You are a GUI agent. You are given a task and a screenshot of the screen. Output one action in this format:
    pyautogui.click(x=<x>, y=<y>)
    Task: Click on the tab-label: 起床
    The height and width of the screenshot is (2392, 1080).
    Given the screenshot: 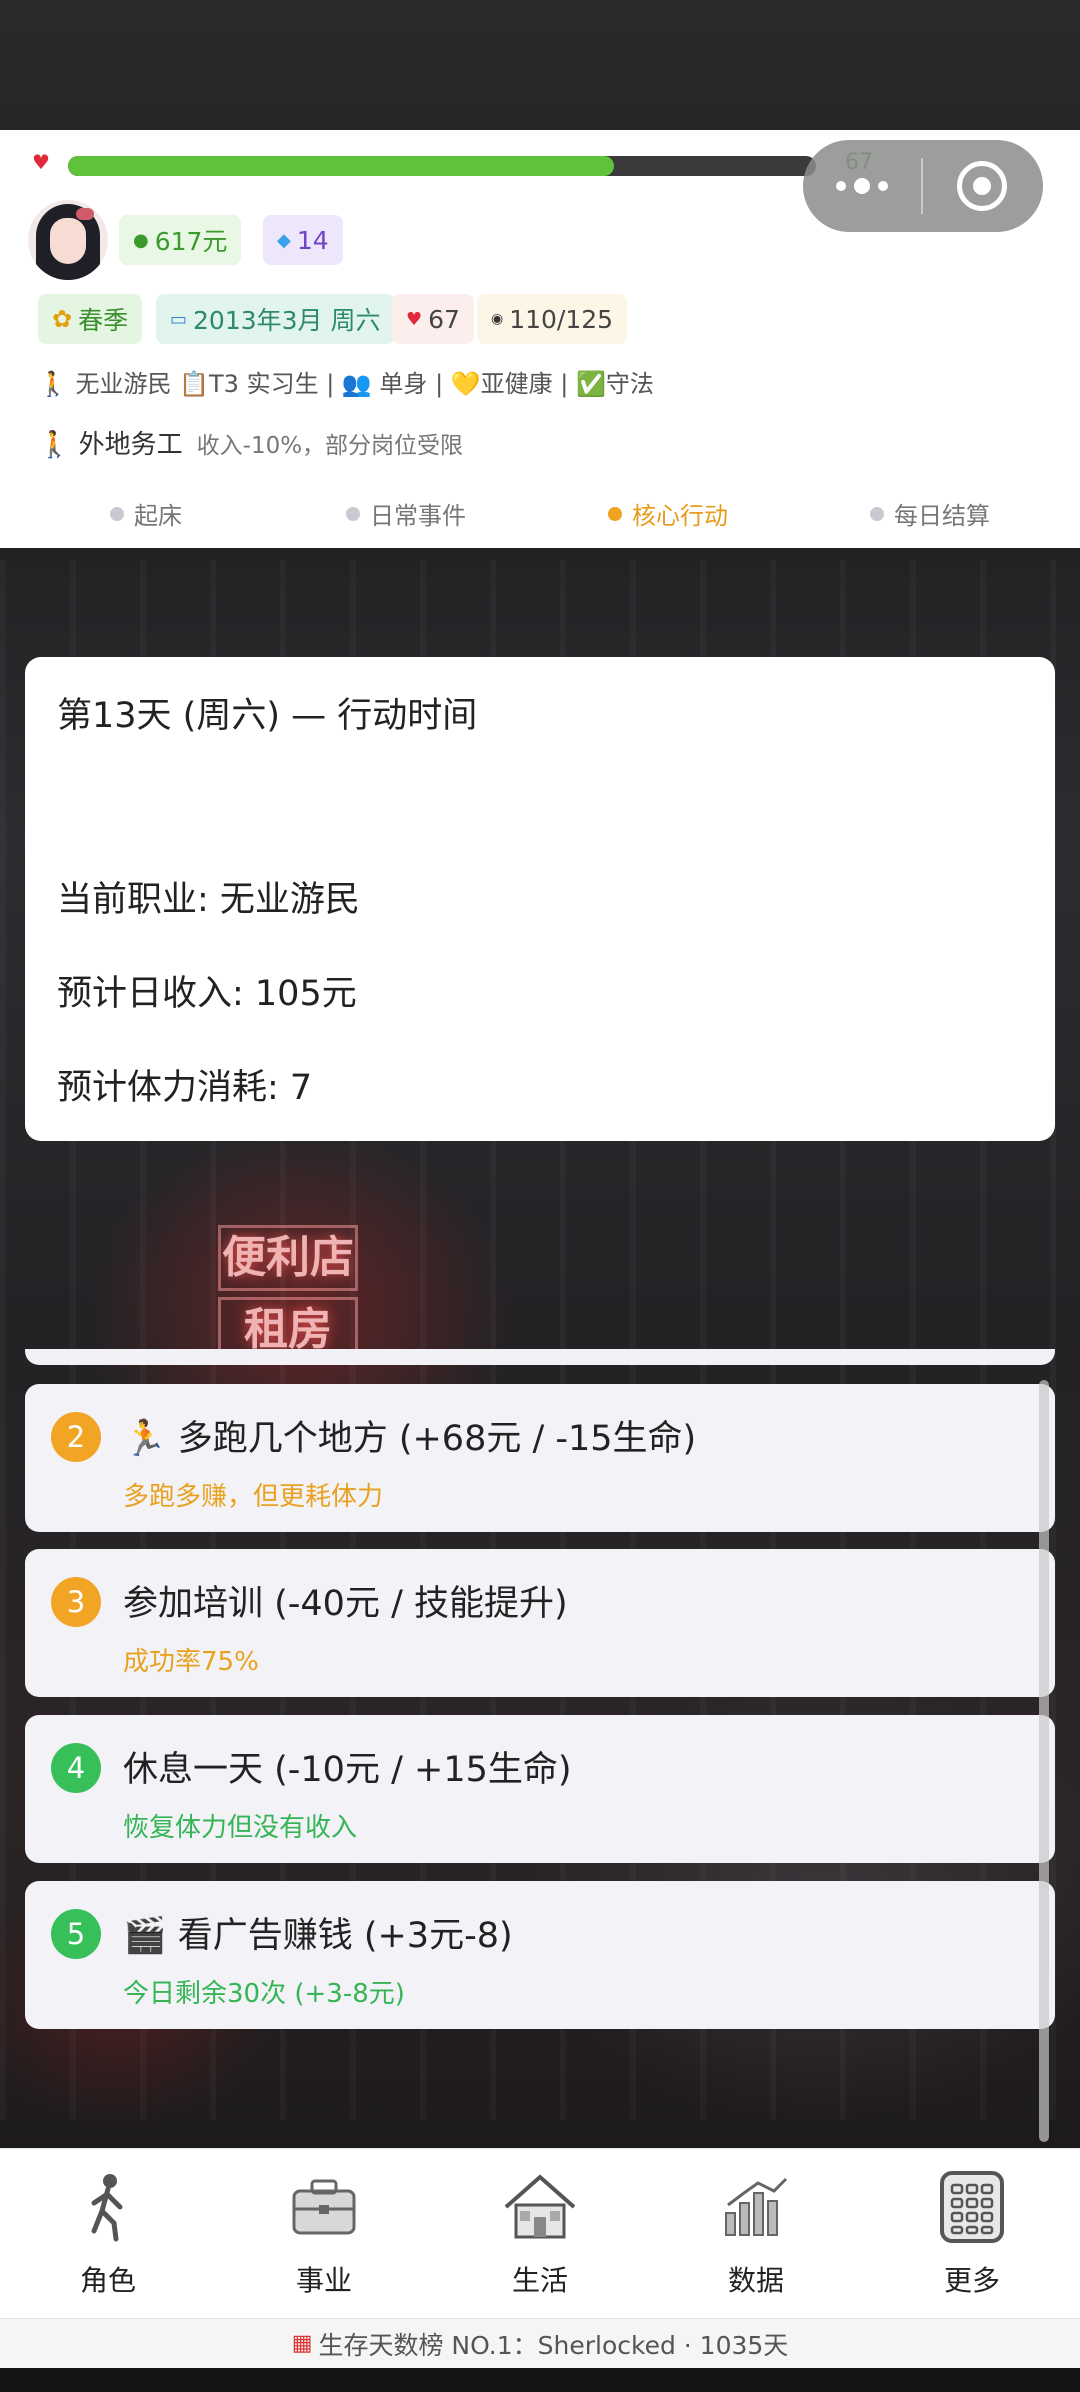 What is the action you would take?
    pyautogui.click(x=158, y=516)
    